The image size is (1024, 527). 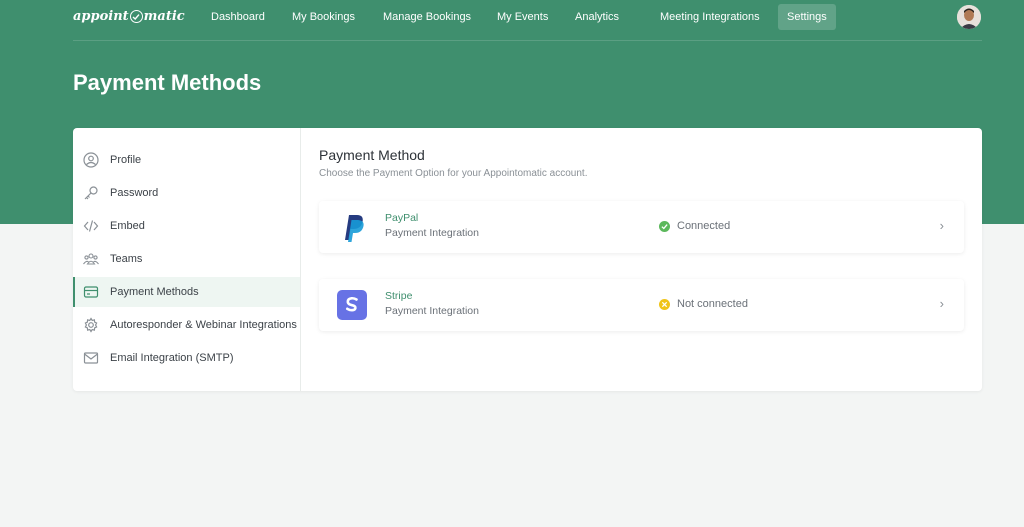 I want to click on envelope-icon, so click(x=91, y=358).